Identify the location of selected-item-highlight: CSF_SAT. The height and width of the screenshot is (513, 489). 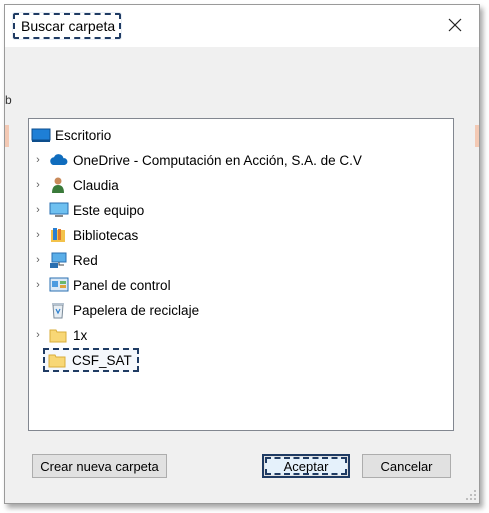
(91, 360).